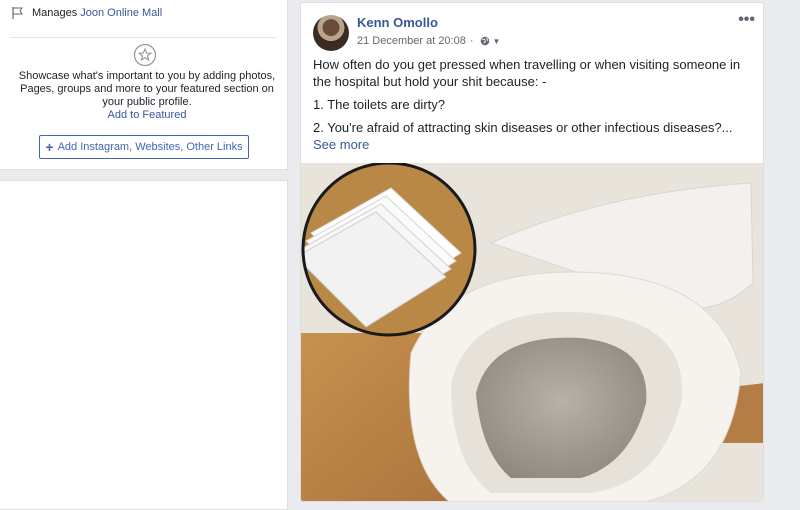  I want to click on globe-icon, so click(485, 41).